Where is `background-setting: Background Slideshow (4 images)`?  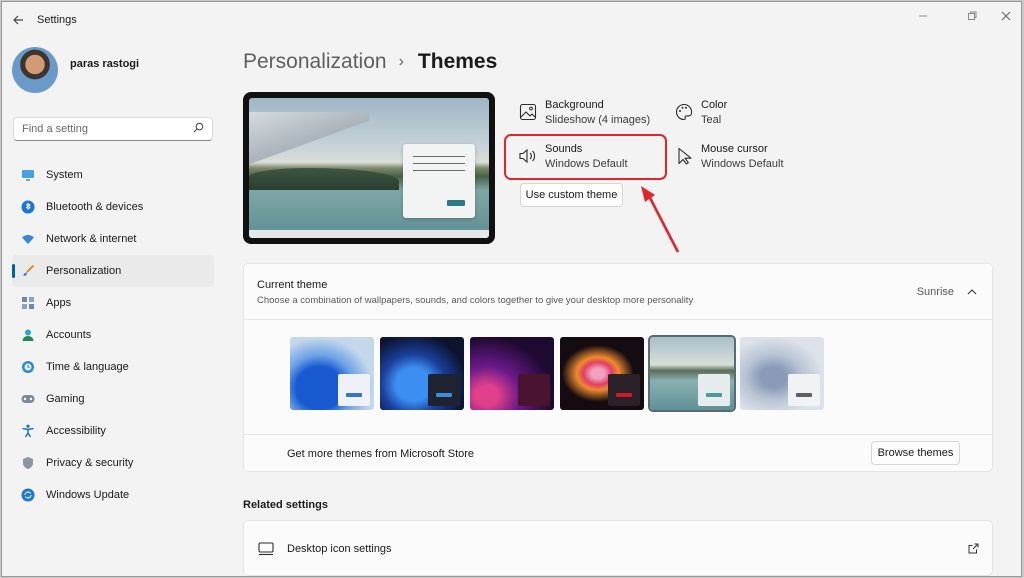
background-setting: Background Slideshow (4 images) is located at coordinates (583, 113).